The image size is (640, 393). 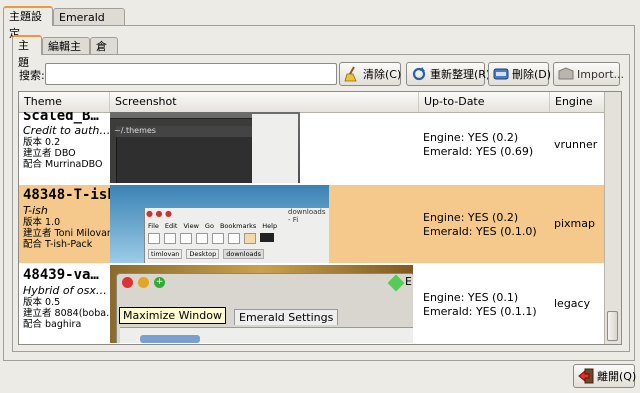 I want to click on screenshot-menu-item: Help, so click(x=270, y=226).